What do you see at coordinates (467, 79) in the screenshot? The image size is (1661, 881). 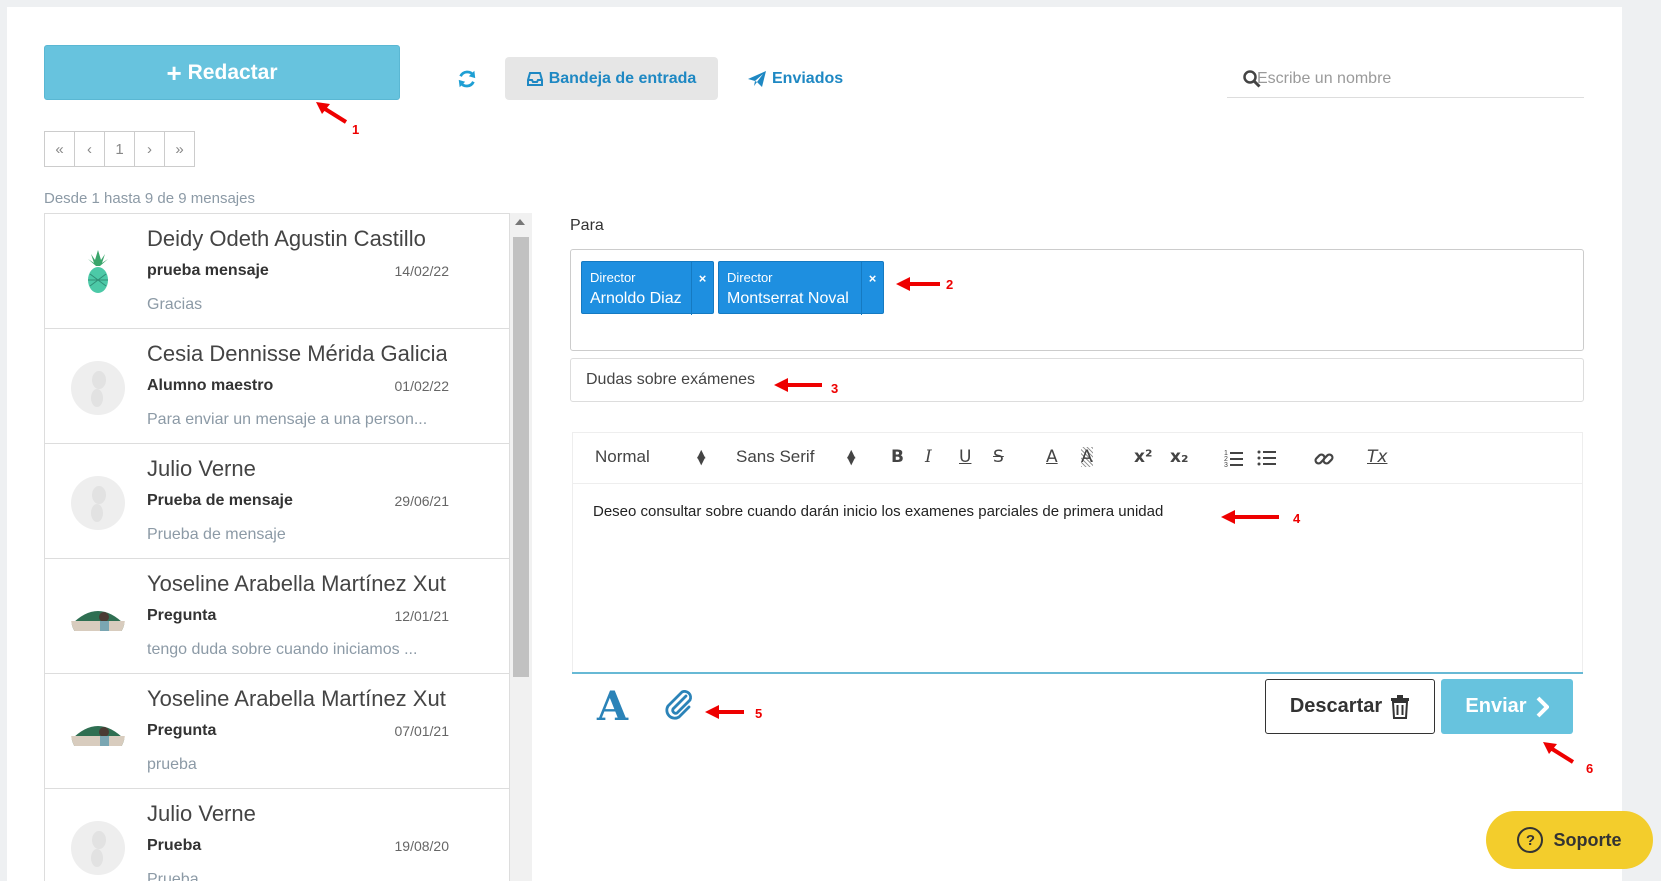 I see `refresh-icon` at bounding box center [467, 79].